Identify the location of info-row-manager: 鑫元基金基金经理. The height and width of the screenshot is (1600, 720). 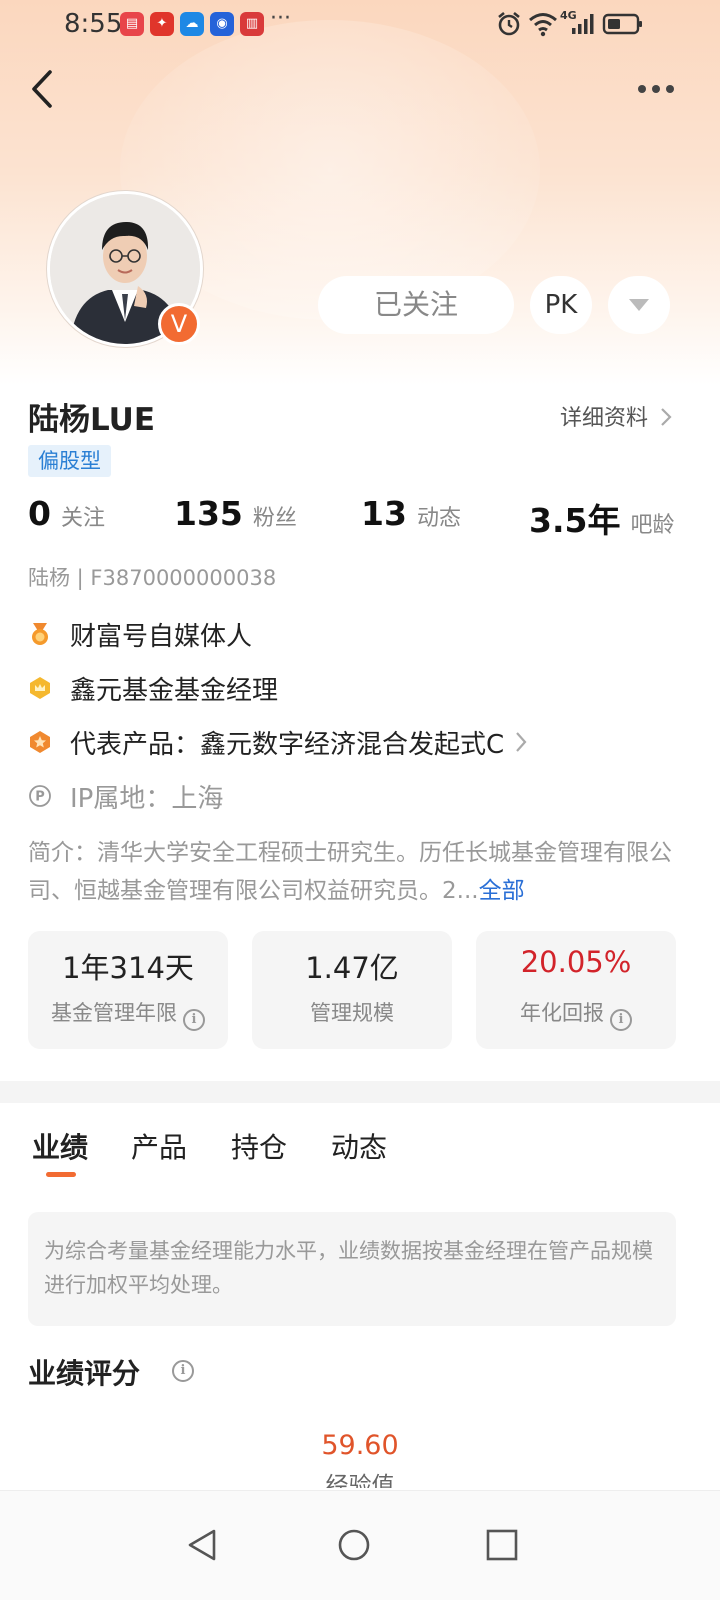
(153, 688).